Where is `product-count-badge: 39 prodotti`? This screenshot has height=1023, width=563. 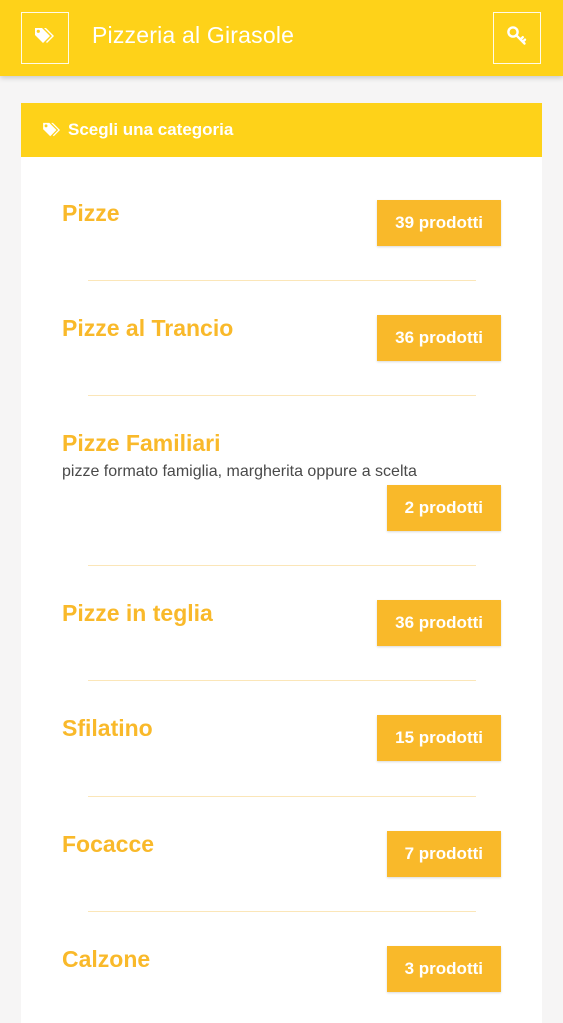
product-count-badge: 39 prodotti is located at coordinates (439, 223).